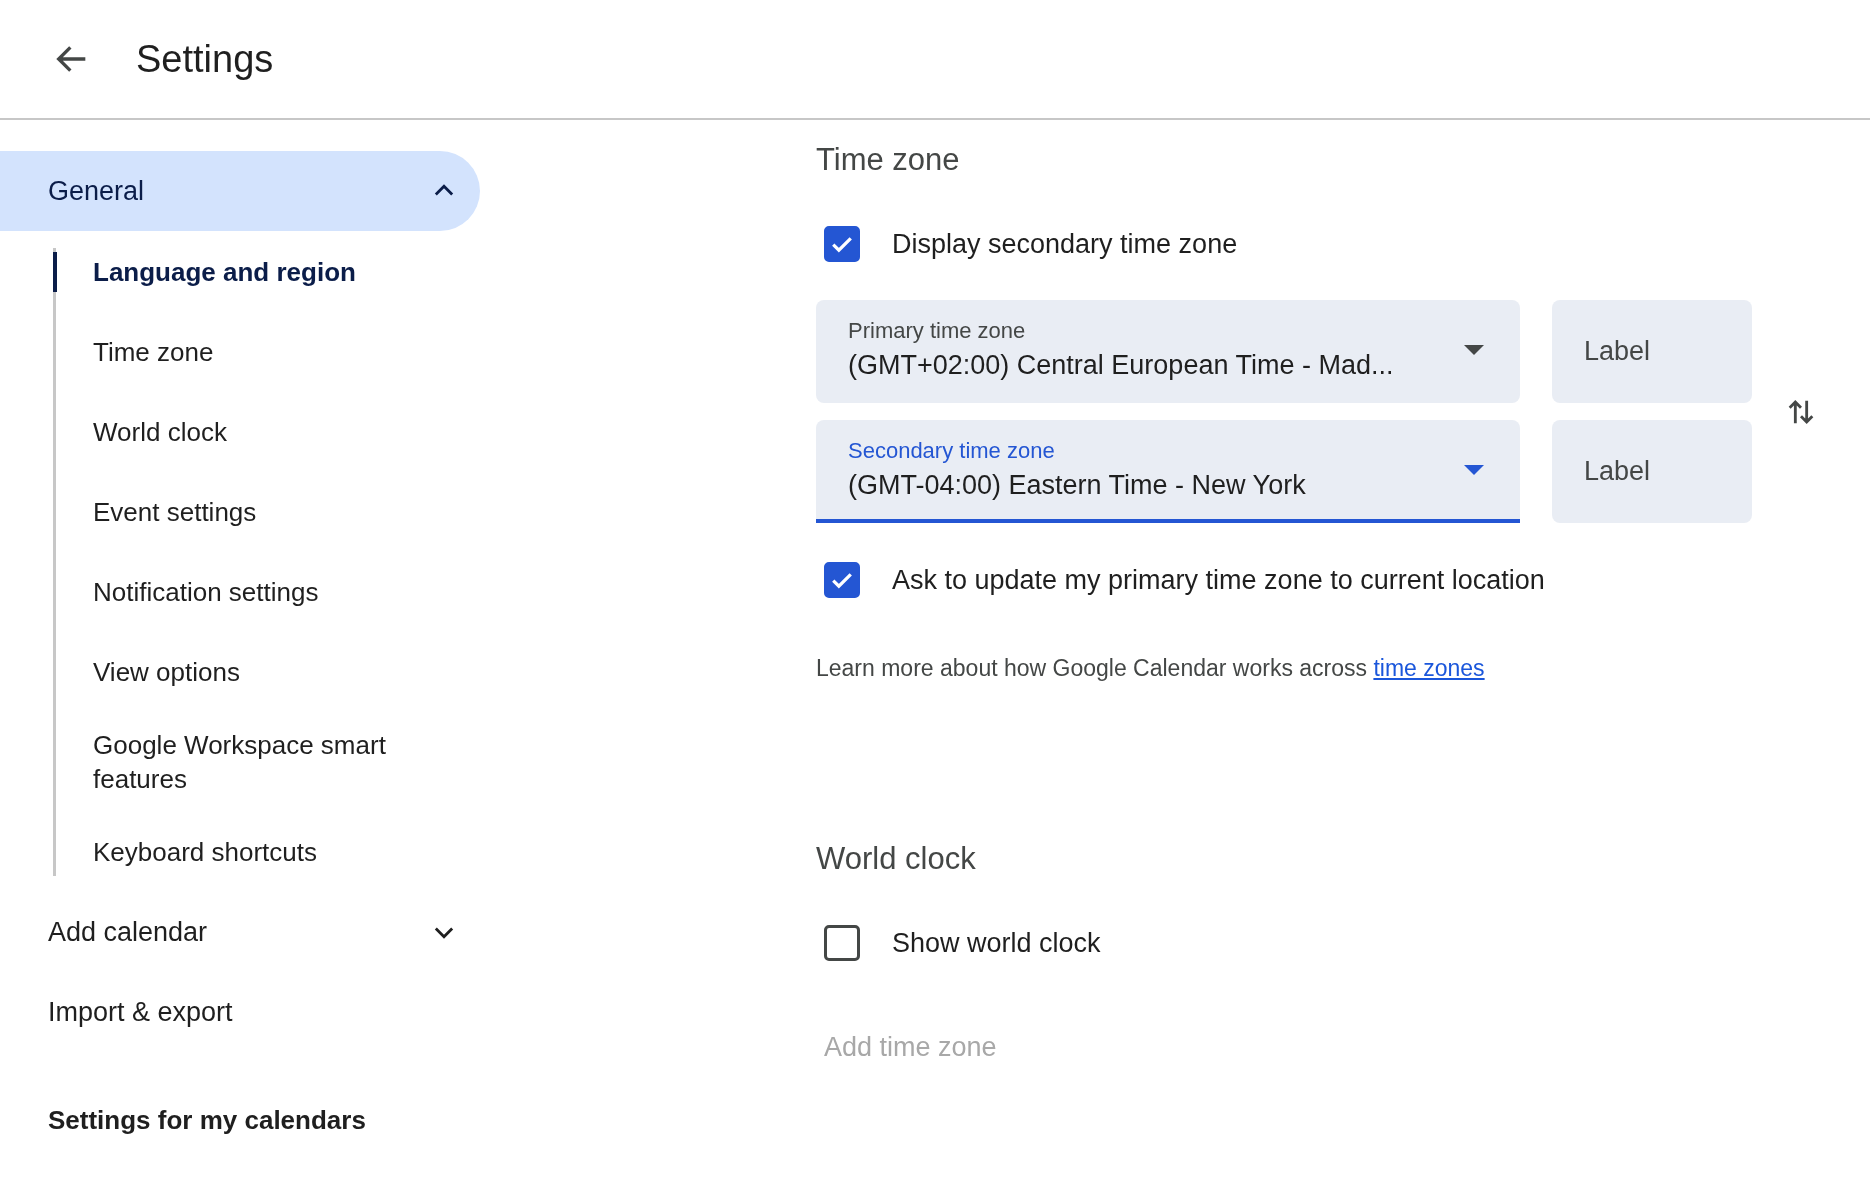 The height and width of the screenshot is (1181, 1870). Describe the element at coordinates (240, 1012) in the screenshot. I see `sidebar-item: Import & export` at that location.